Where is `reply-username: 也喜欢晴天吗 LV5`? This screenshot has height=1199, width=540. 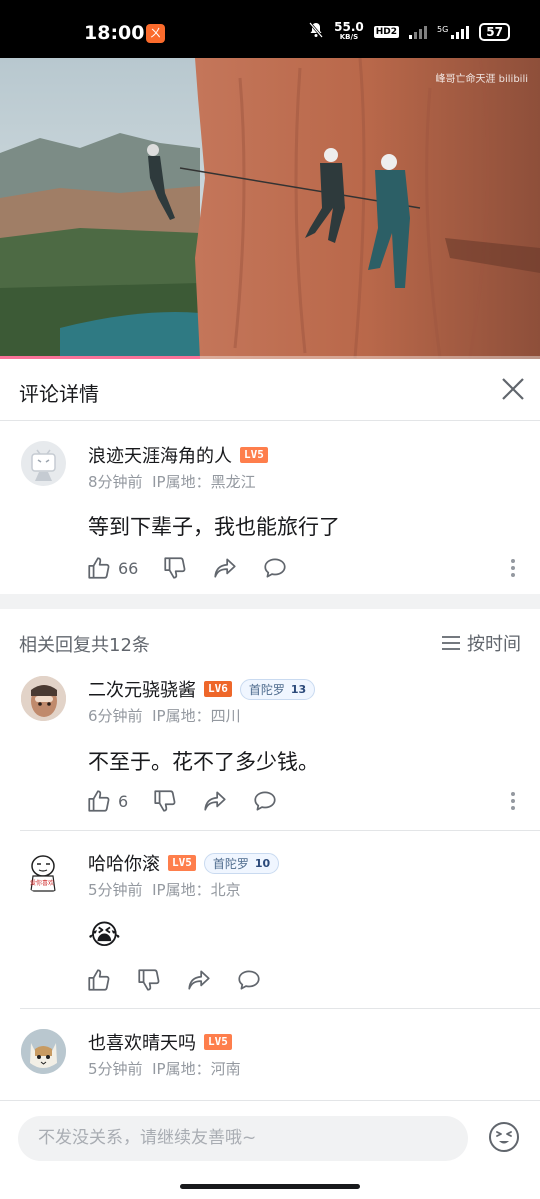 reply-username: 也喜欢晴天吗 LV5 is located at coordinates (160, 1042).